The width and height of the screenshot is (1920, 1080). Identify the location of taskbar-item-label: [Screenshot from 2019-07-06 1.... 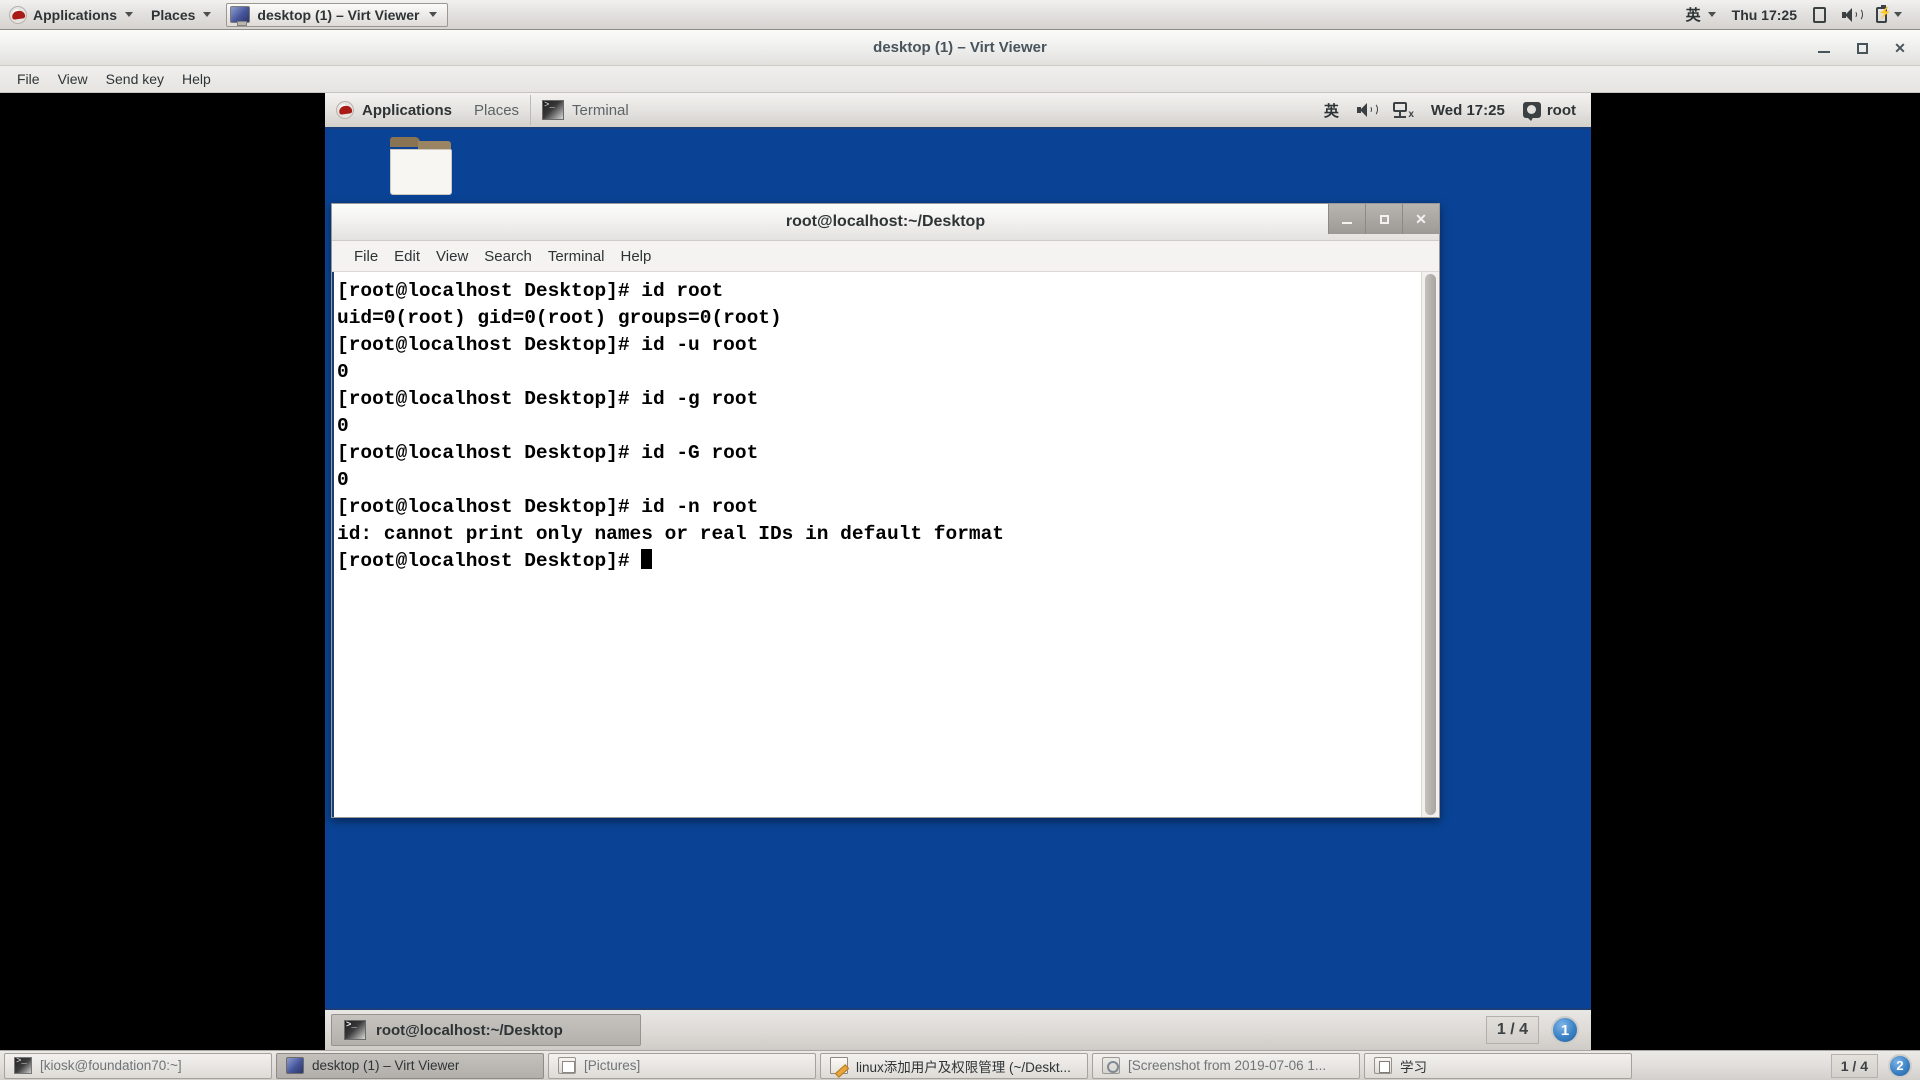
(1227, 1065).